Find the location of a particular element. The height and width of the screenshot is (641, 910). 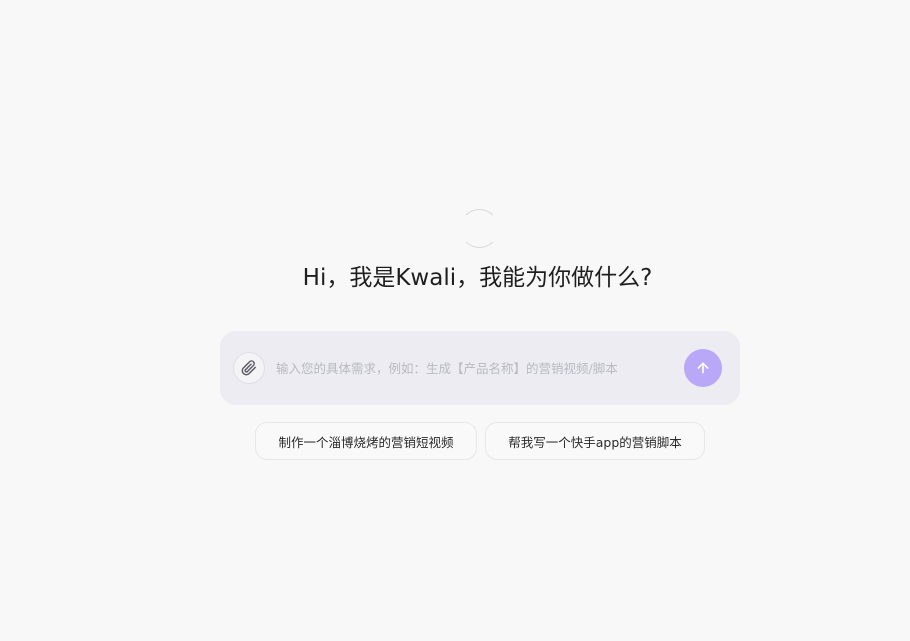

prompt-input is located at coordinates (476, 368).